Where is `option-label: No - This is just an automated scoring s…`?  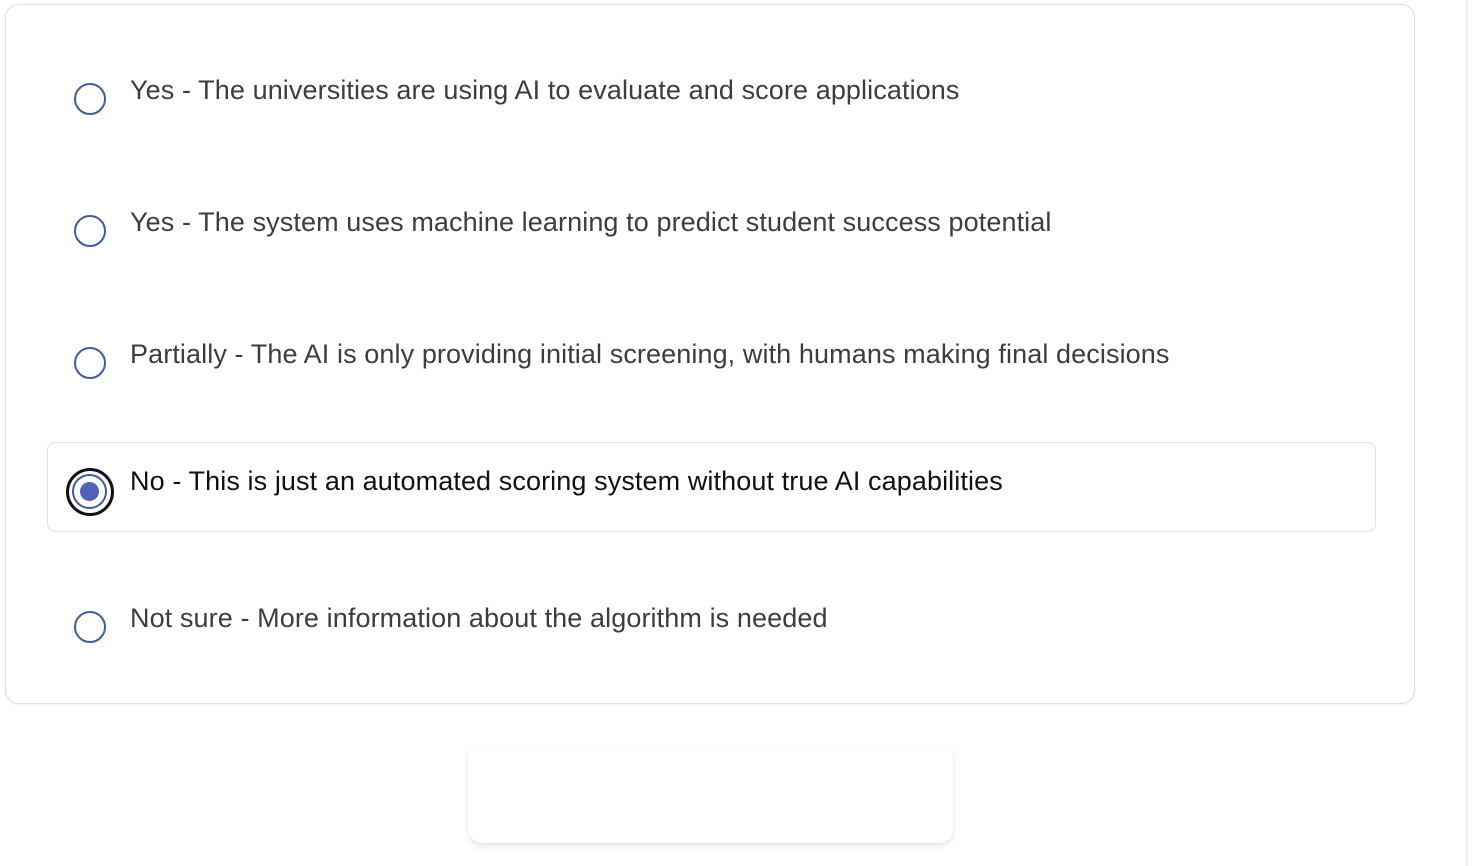
option-label: No - This is just an automated scoring s… is located at coordinates (566, 481).